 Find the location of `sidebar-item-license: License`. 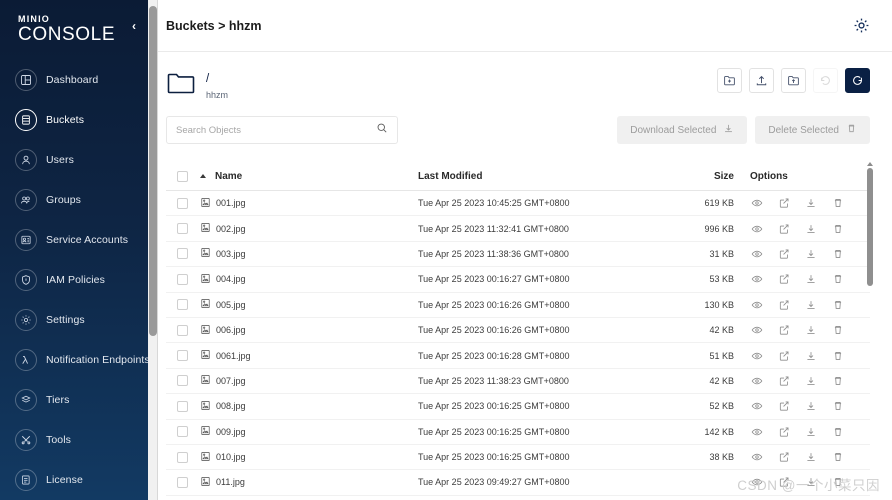

sidebar-item-license: License is located at coordinates (74, 480).